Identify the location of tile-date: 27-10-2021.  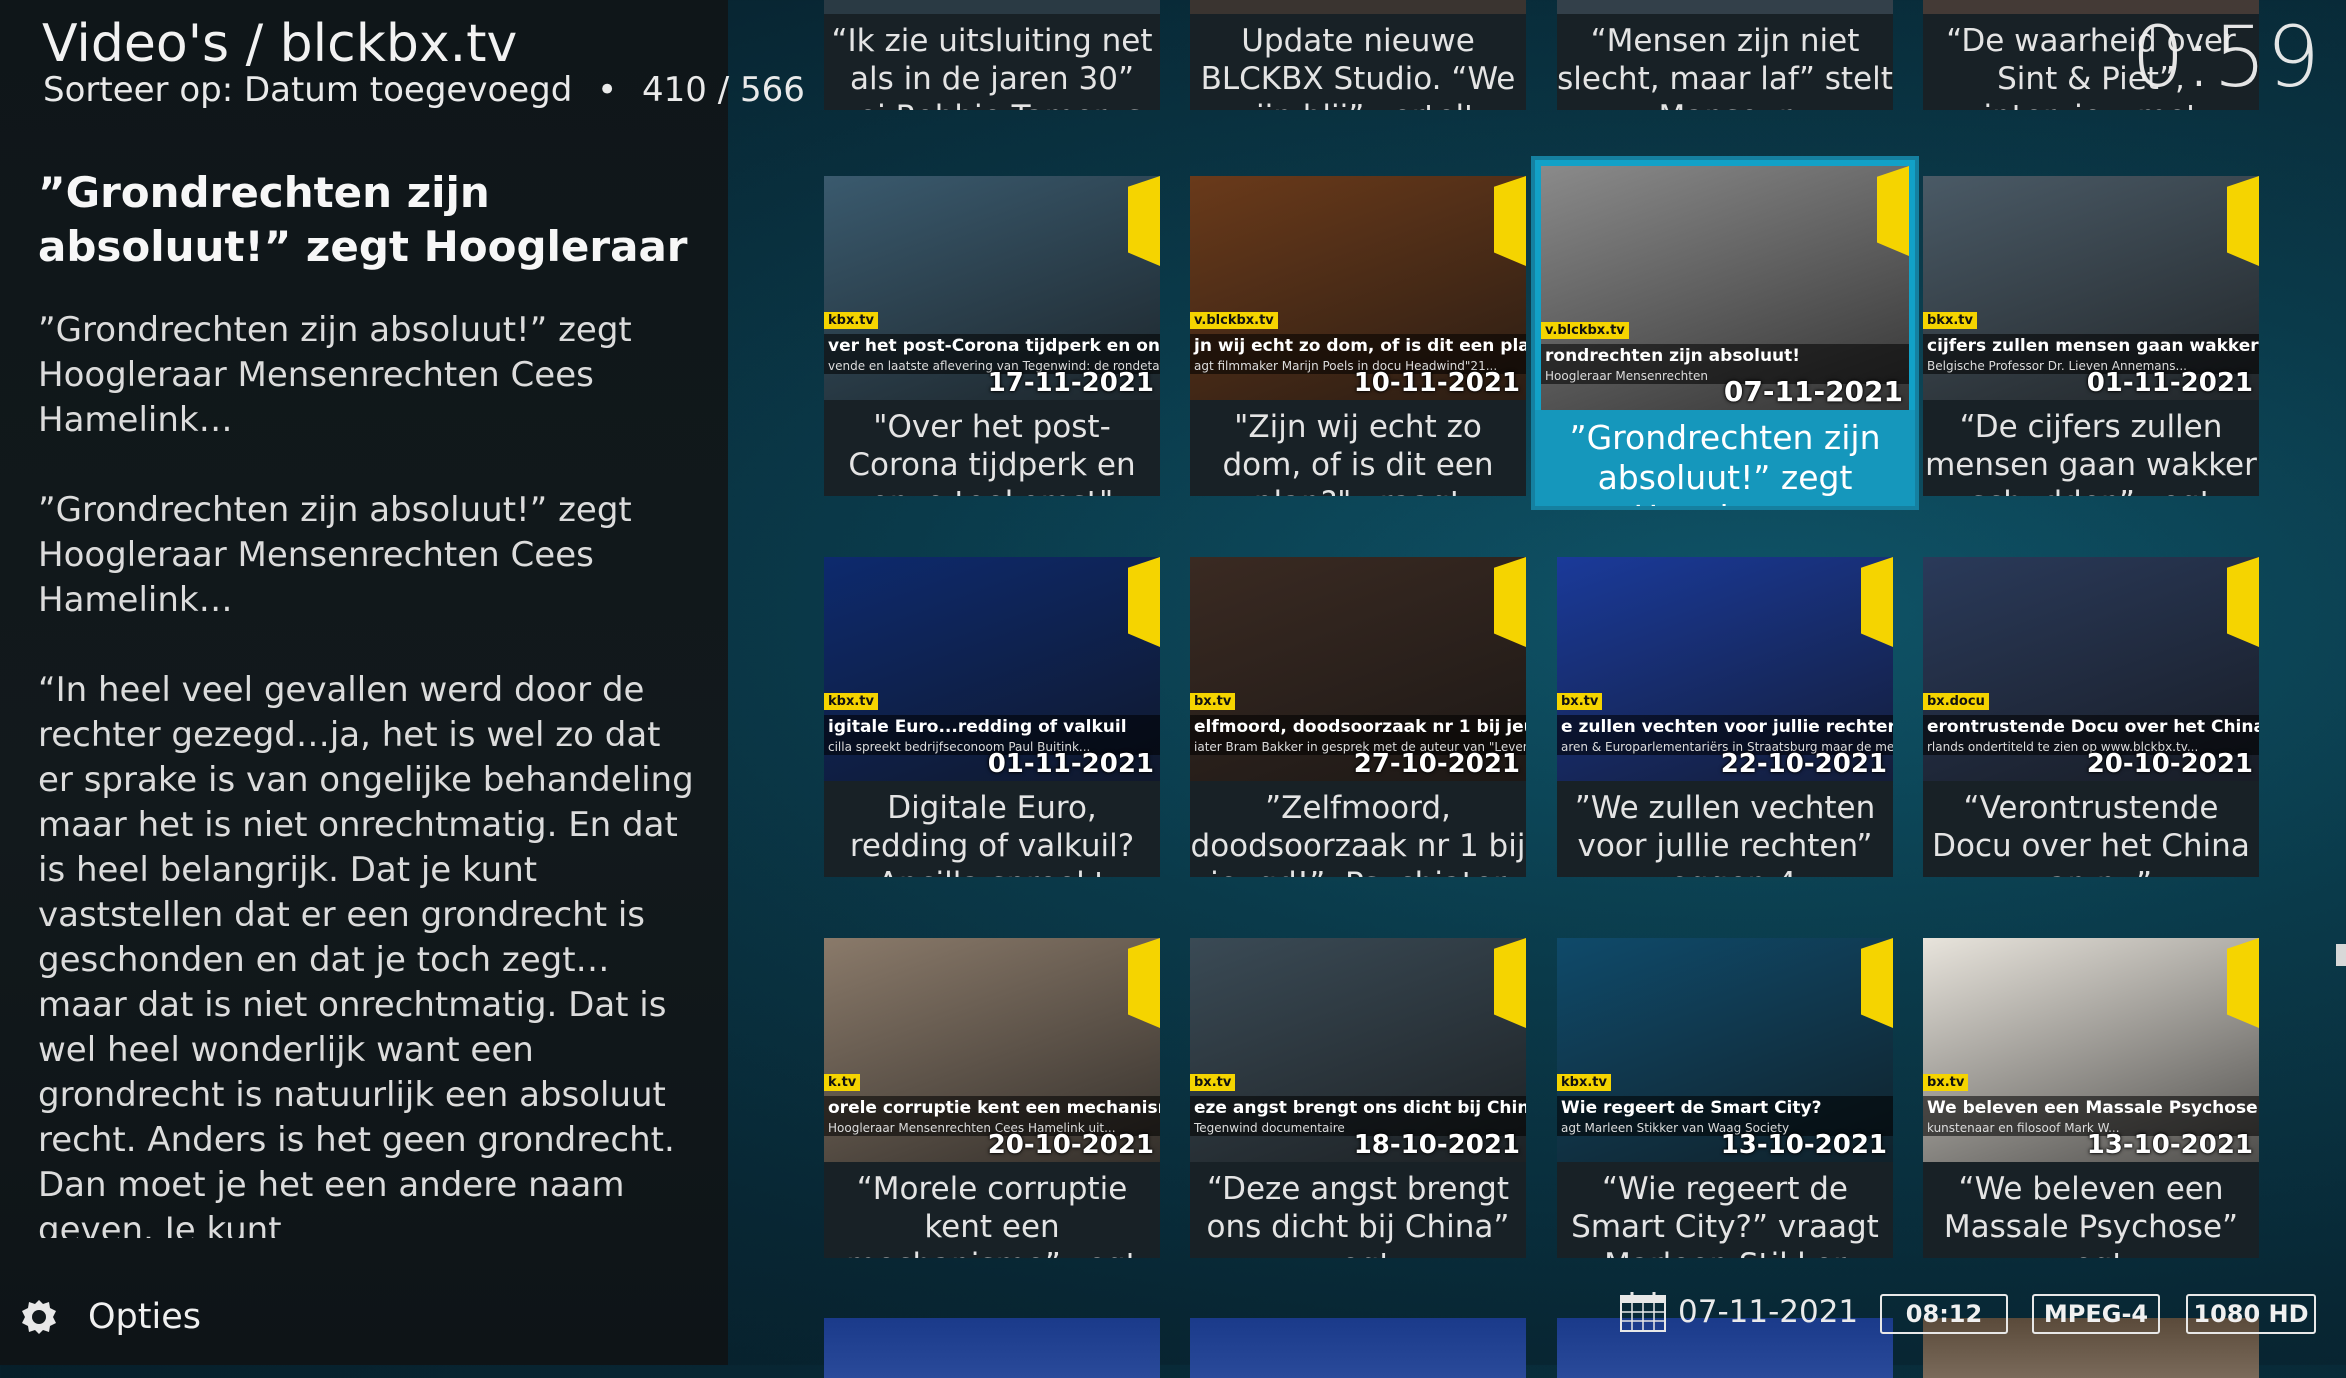
(1436, 764).